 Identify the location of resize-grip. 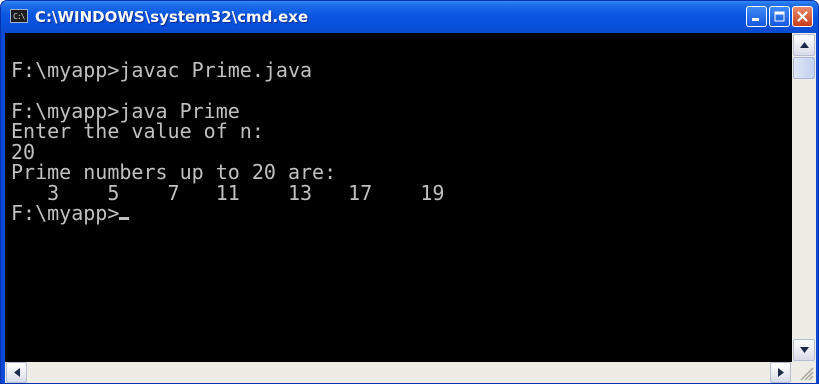
(804, 372).